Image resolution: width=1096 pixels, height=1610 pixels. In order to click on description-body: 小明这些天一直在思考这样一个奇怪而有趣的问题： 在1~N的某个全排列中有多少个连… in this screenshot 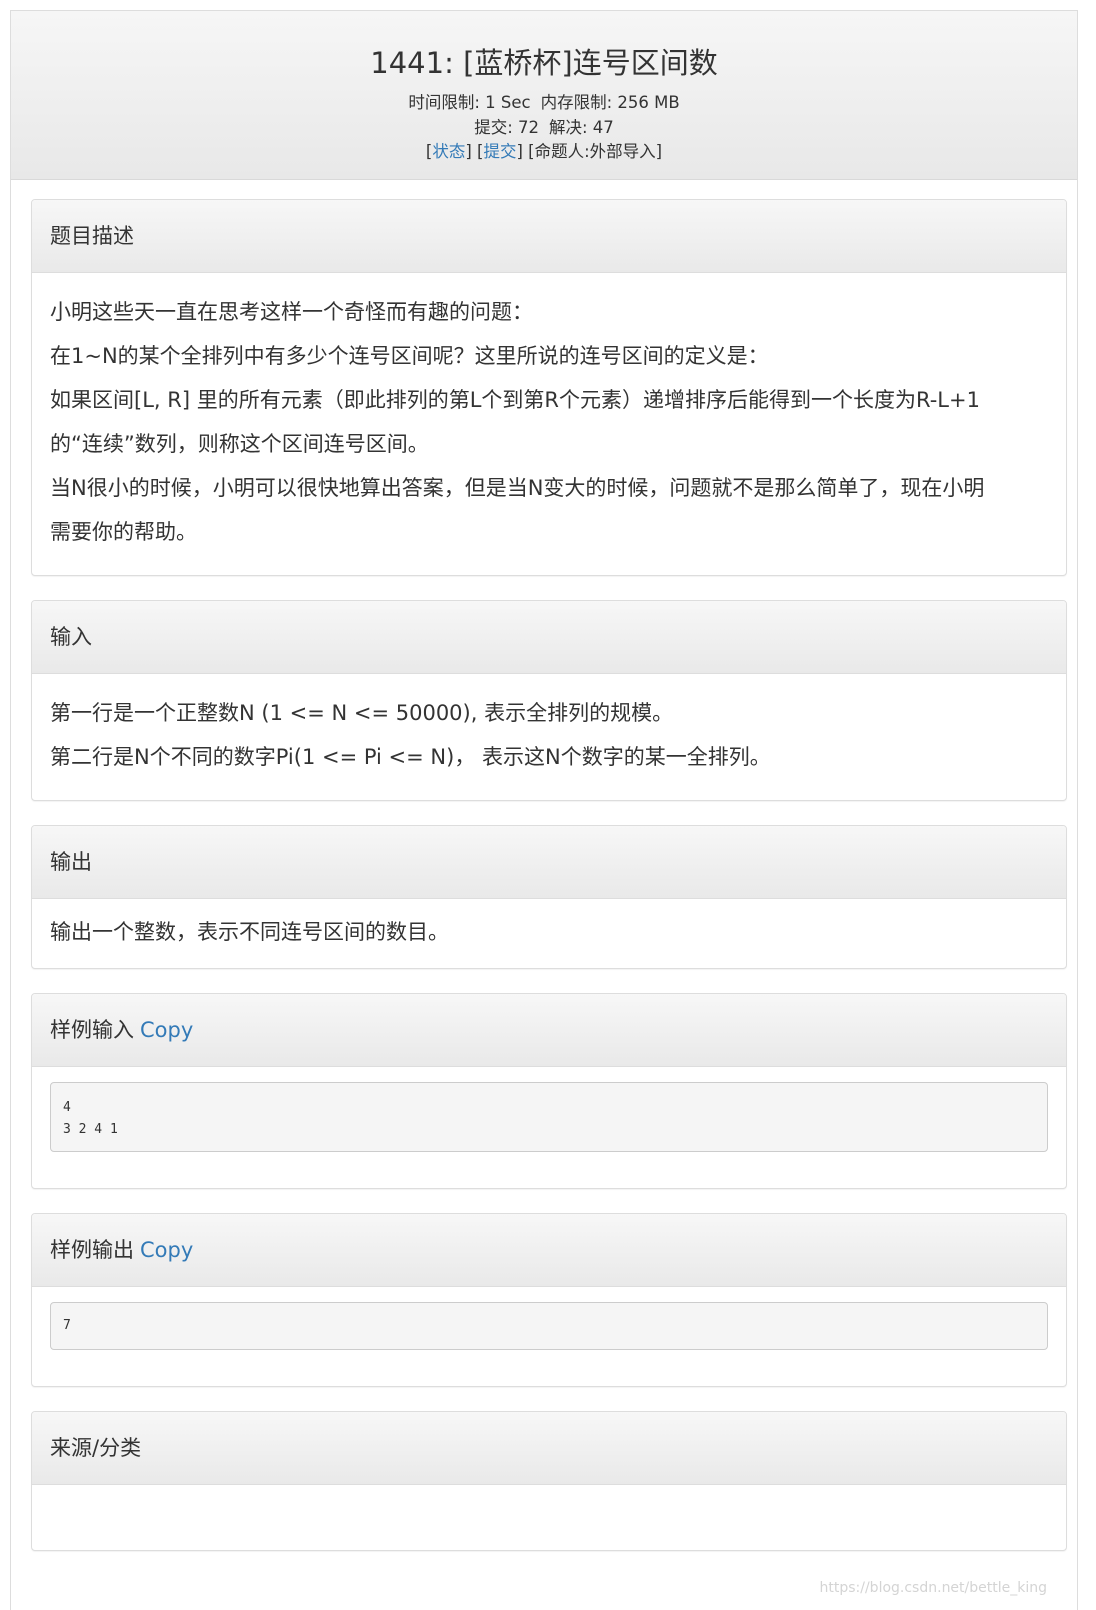, I will do `click(551, 422)`.